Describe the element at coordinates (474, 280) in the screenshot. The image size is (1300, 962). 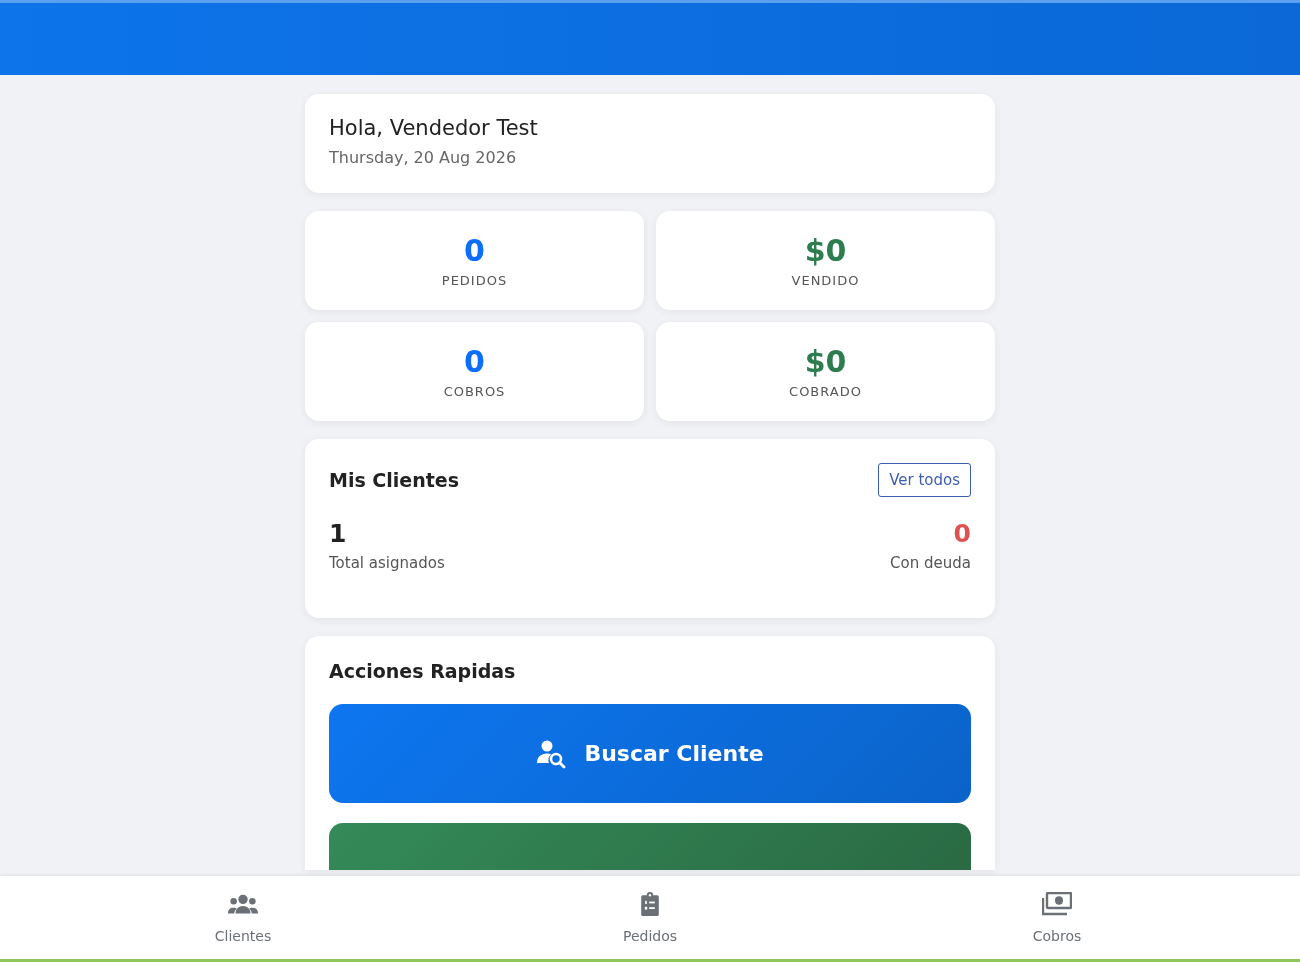
I see `stat-label: PEDIDOS` at that location.